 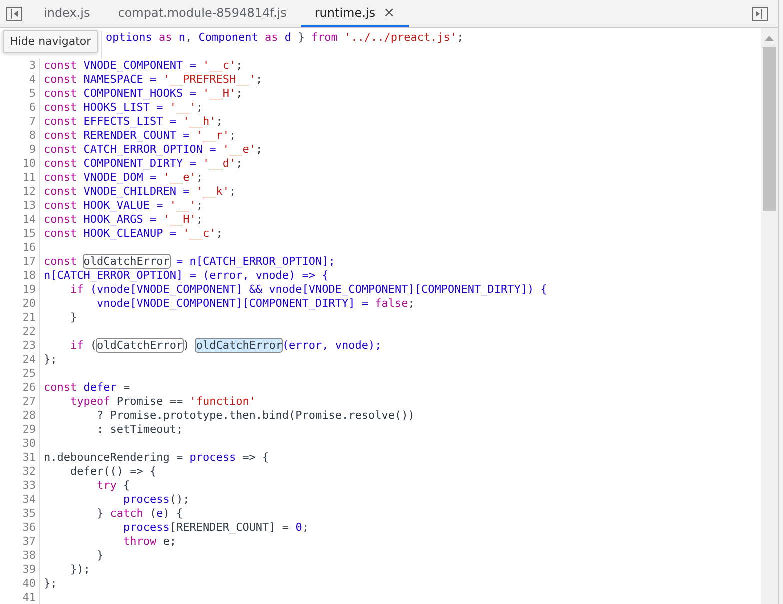 I want to click on line-number: 16, so click(x=20, y=248).